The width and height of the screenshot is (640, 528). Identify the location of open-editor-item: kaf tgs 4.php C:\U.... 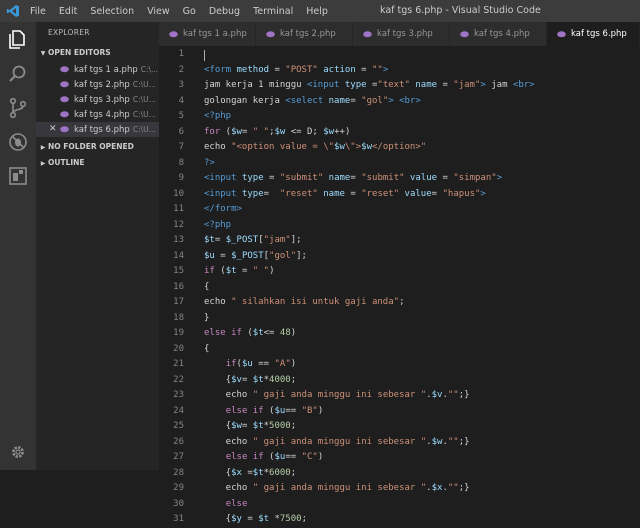
(97, 114).